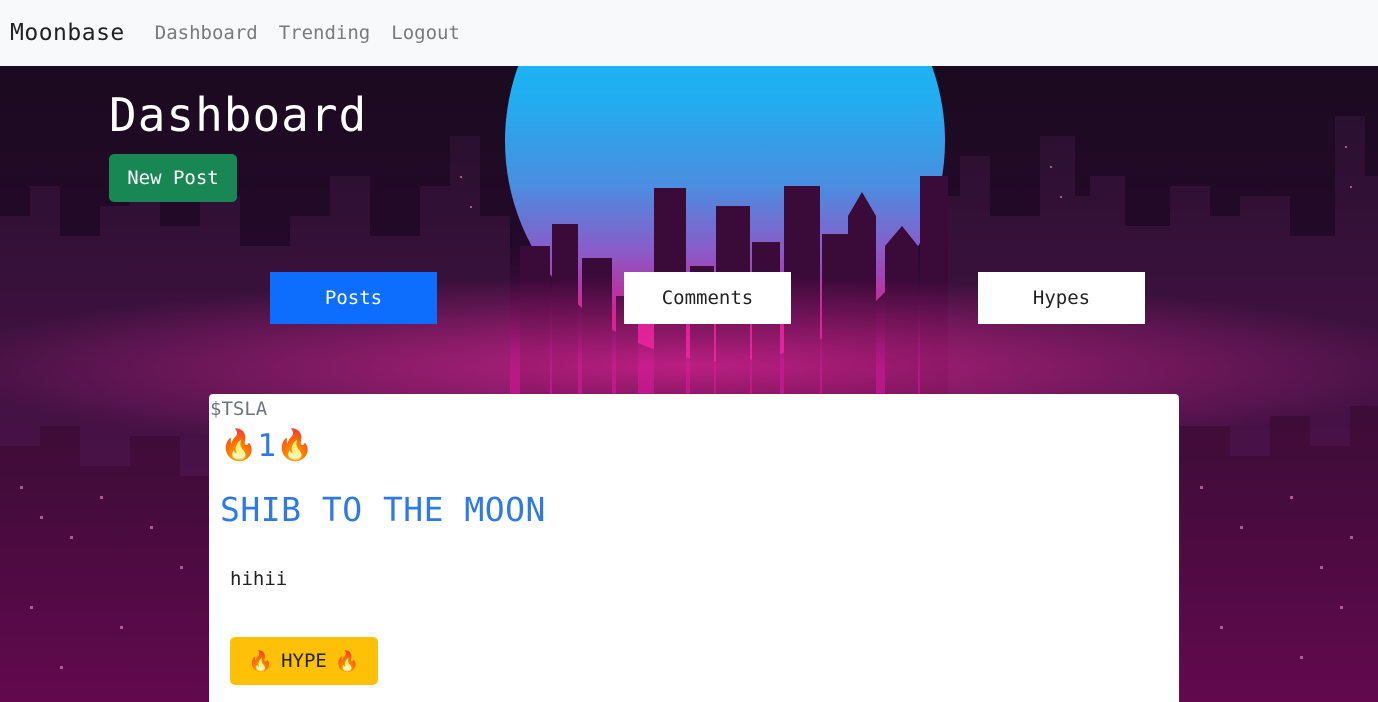  I want to click on page-title: Dashboard, so click(238, 115).